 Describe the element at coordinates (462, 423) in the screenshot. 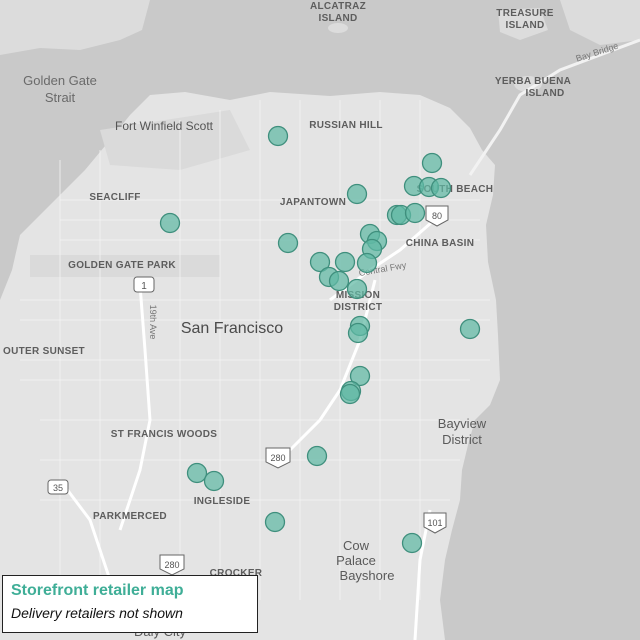

I see `label-bayview: Bayview` at that location.